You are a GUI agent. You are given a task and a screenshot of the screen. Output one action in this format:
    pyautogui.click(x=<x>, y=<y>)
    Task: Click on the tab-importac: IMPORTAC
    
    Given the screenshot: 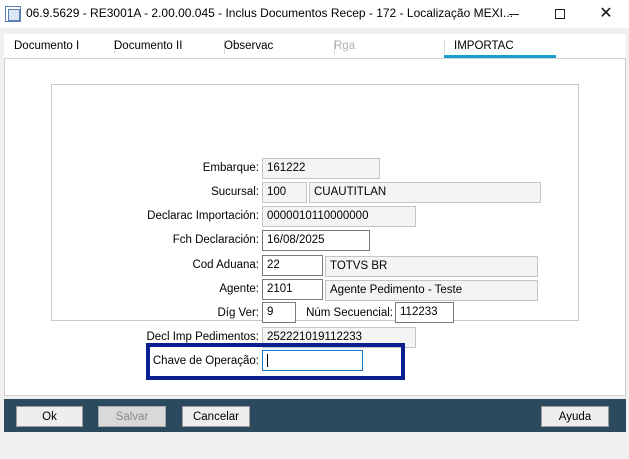 What is the action you would take?
    pyautogui.click(x=500, y=46)
    